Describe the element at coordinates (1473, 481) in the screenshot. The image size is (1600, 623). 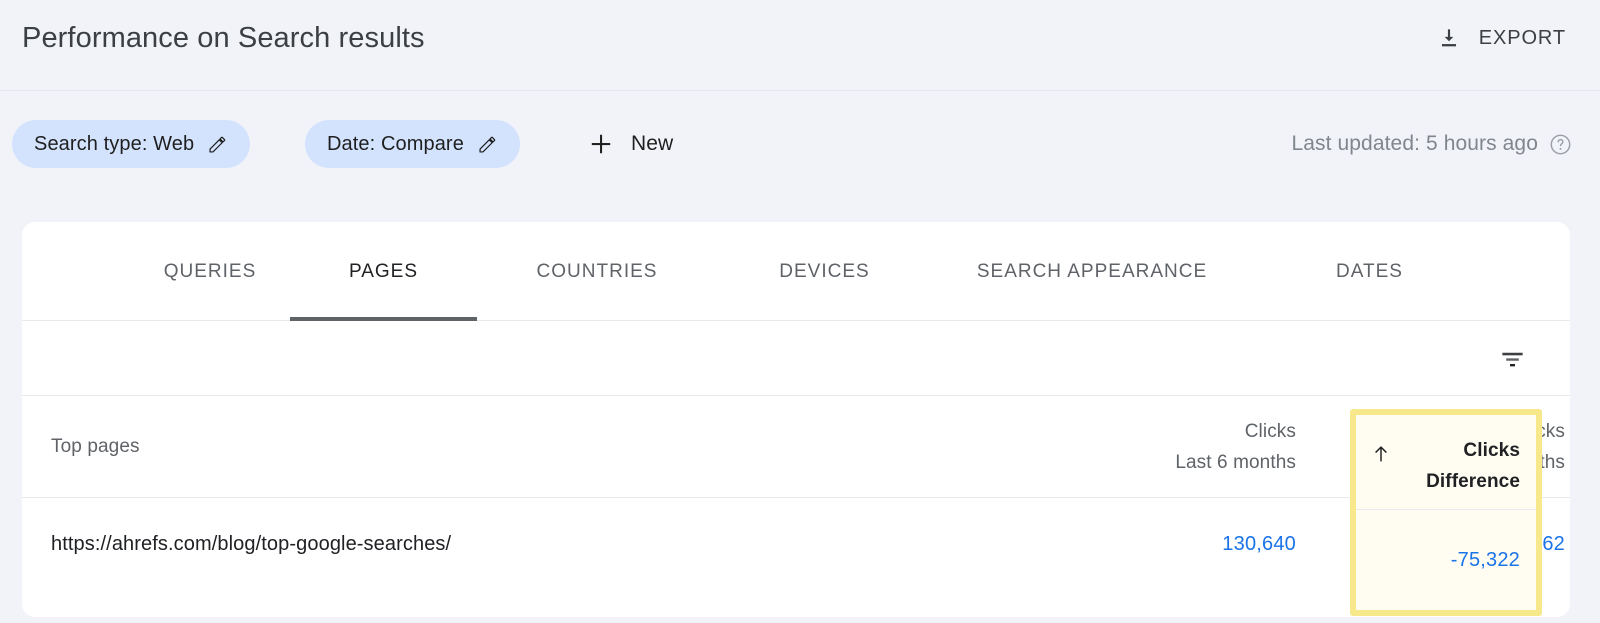
I see `column-header-line2: Difference` at that location.